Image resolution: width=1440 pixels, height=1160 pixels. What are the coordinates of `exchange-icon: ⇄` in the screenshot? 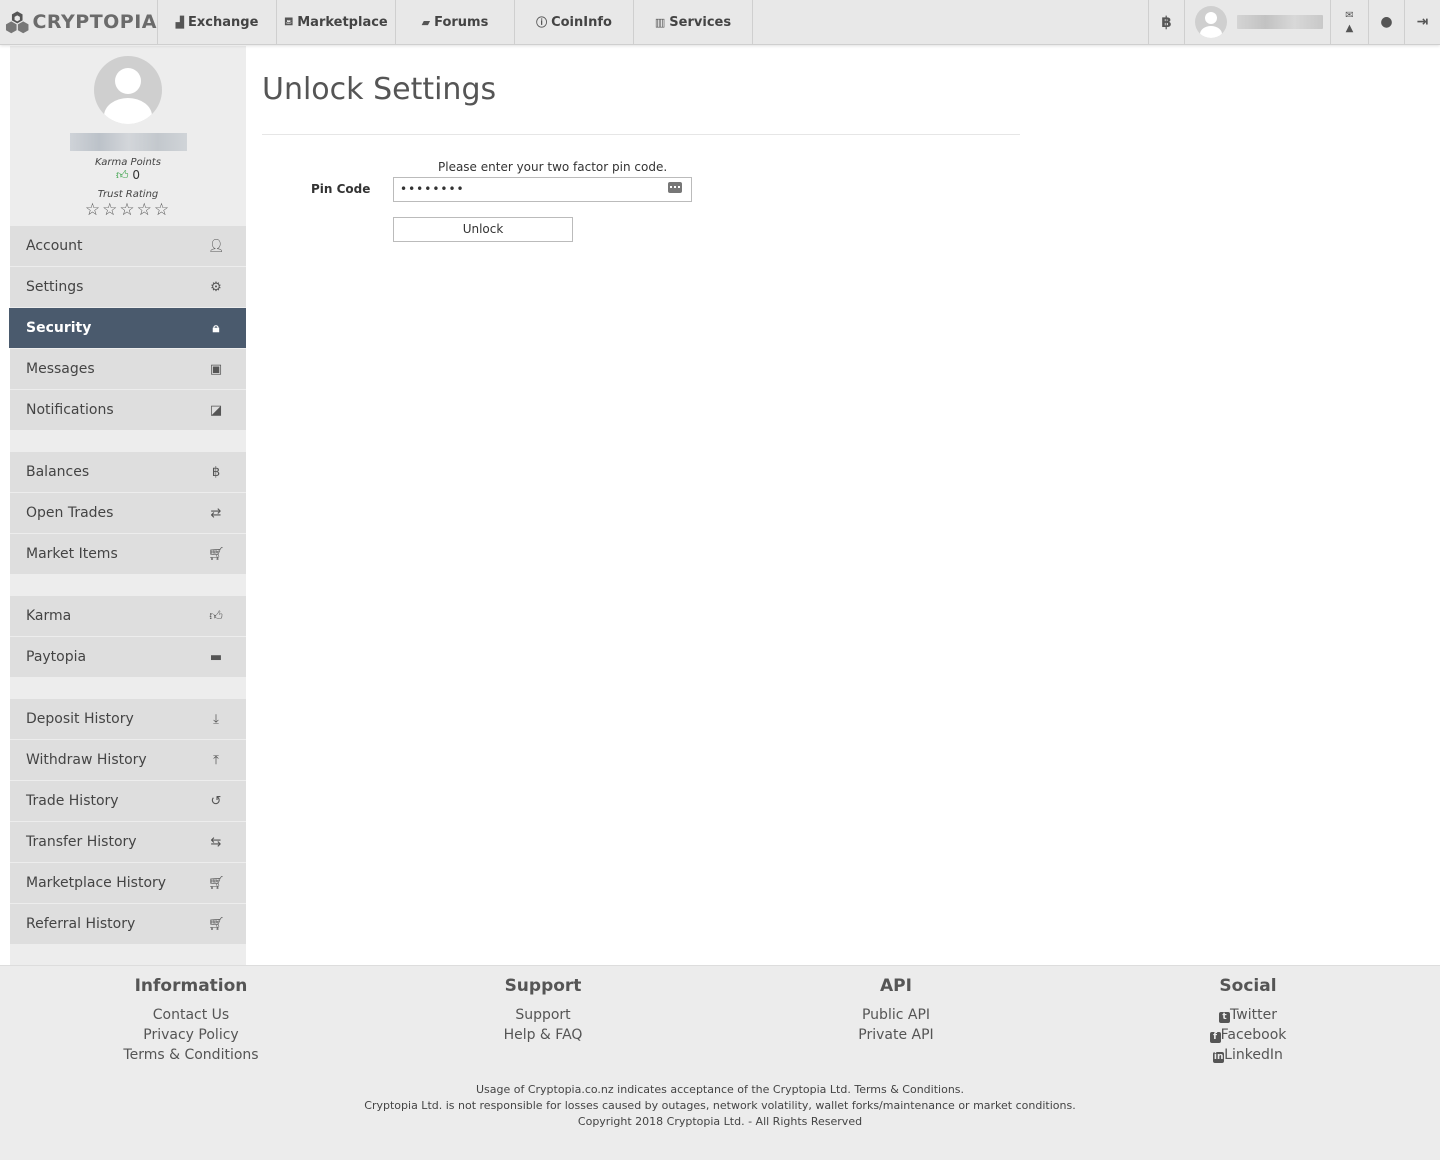 It's located at (216, 513).